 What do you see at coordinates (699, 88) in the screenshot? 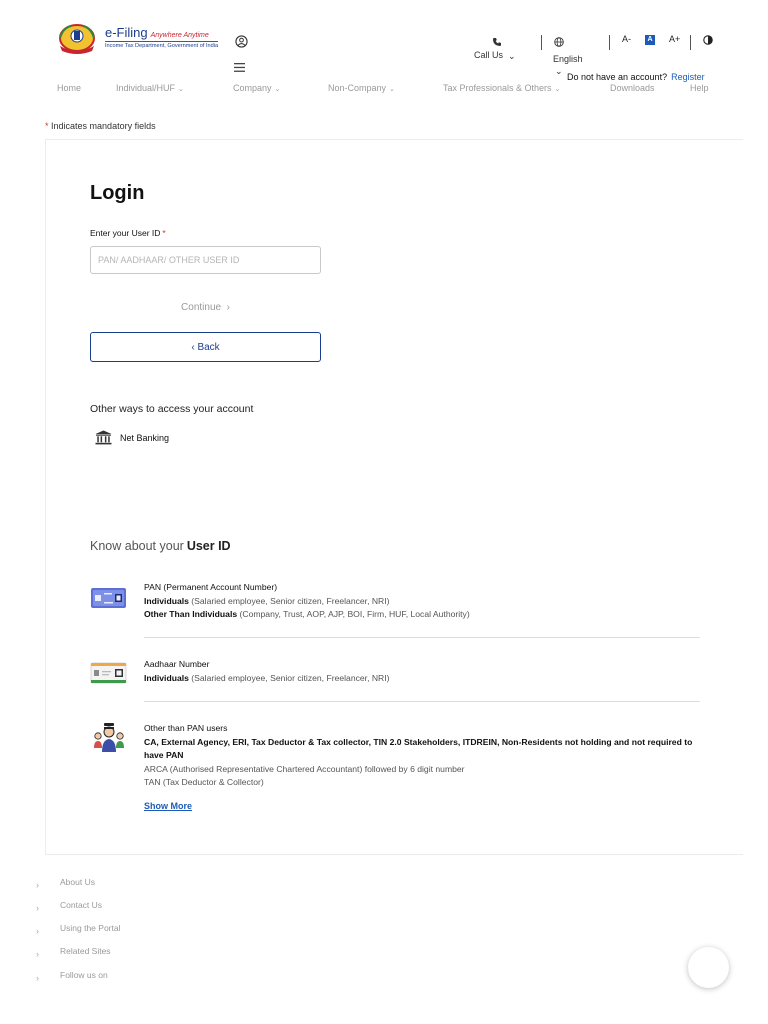
I see `nav-item-help: Help` at bounding box center [699, 88].